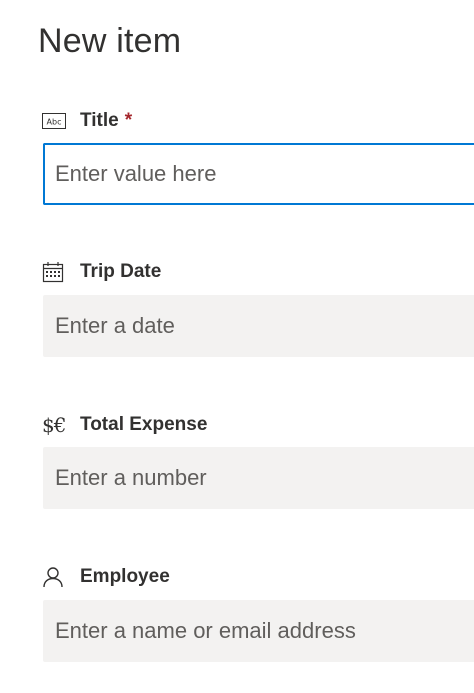 This screenshot has height=693, width=474. I want to click on employee-input, so click(258, 631).